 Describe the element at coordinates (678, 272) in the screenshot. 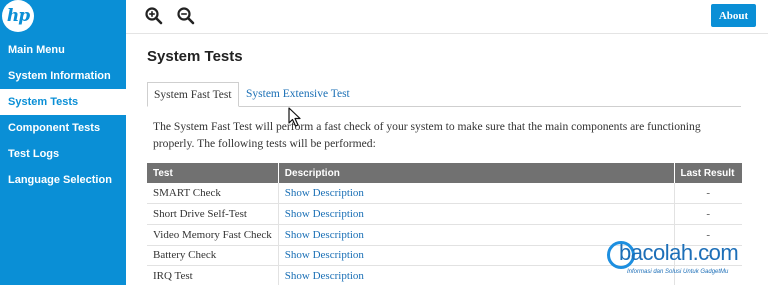

I see `watermark-tagline: Informasi dan Solusi Untuk GadgetMu` at that location.